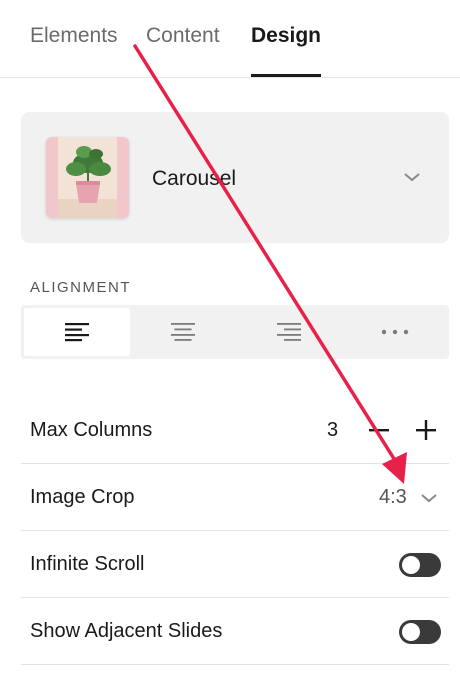 This screenshot has height=700, width=460. What do you see at coordinates (235, 631) in the screenshot?
I see `show-adjacent-slides-row: Show Adjacent Slides` at bounding box center [235, 631].